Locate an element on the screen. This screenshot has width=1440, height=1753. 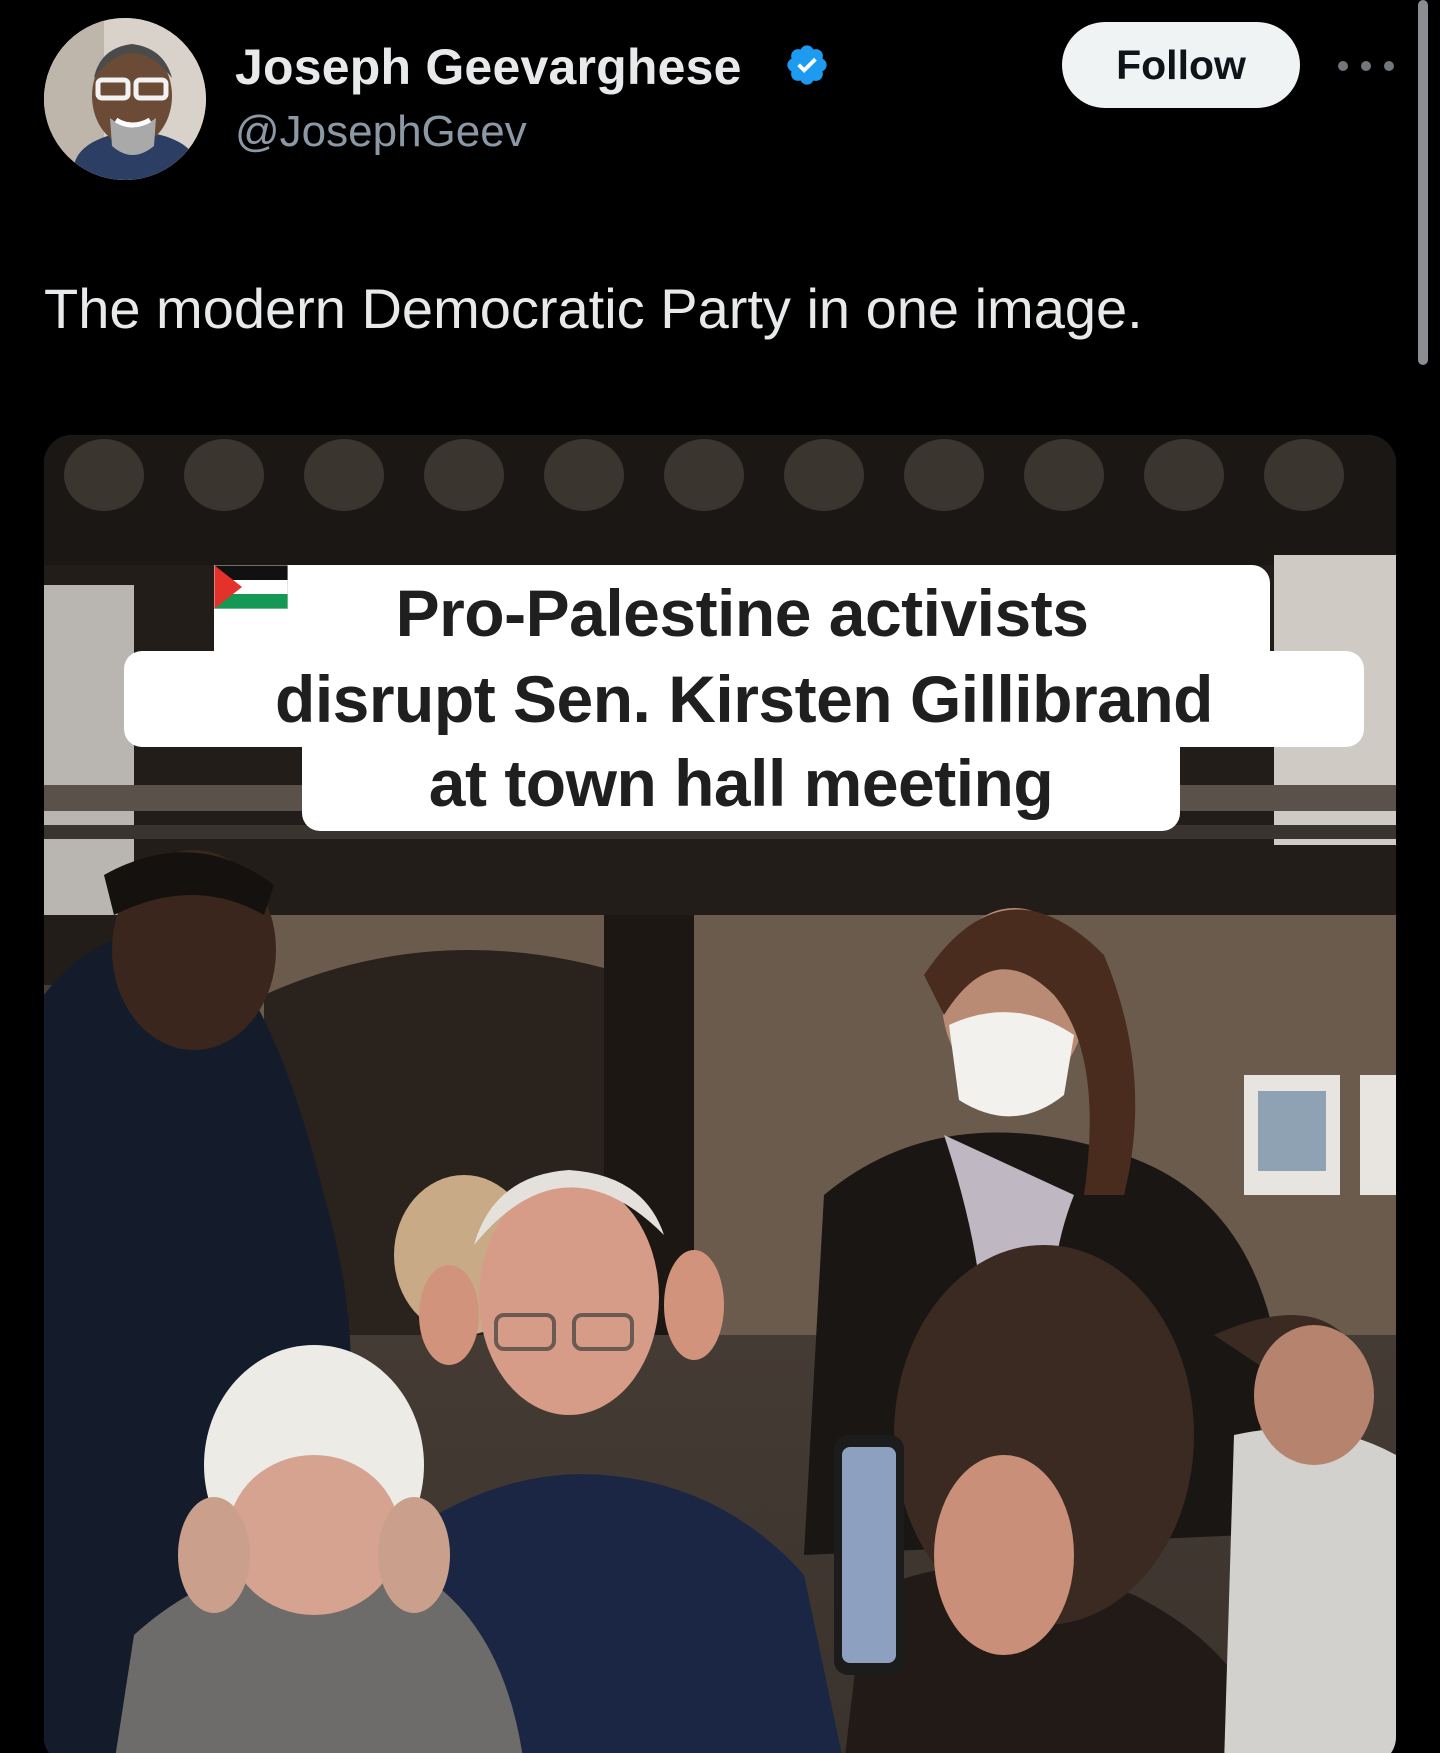
author-name: Joseph Geevarghese is located at coordinates (488, 67).